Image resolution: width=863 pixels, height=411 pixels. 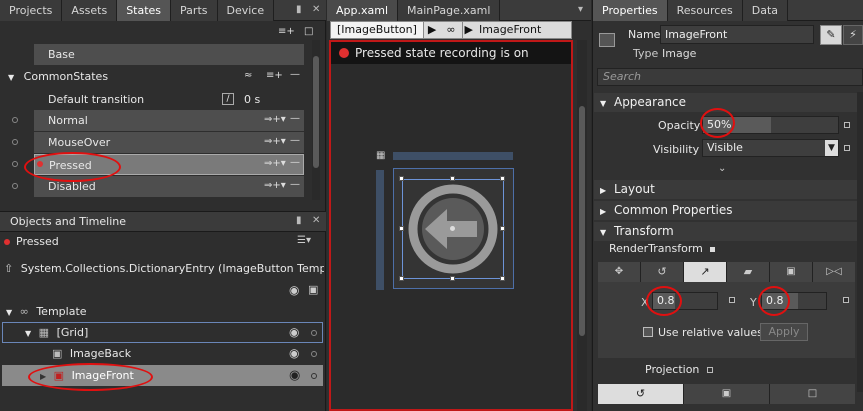 I want to click on relative-values-checkbox, so click(x=648, y=332).